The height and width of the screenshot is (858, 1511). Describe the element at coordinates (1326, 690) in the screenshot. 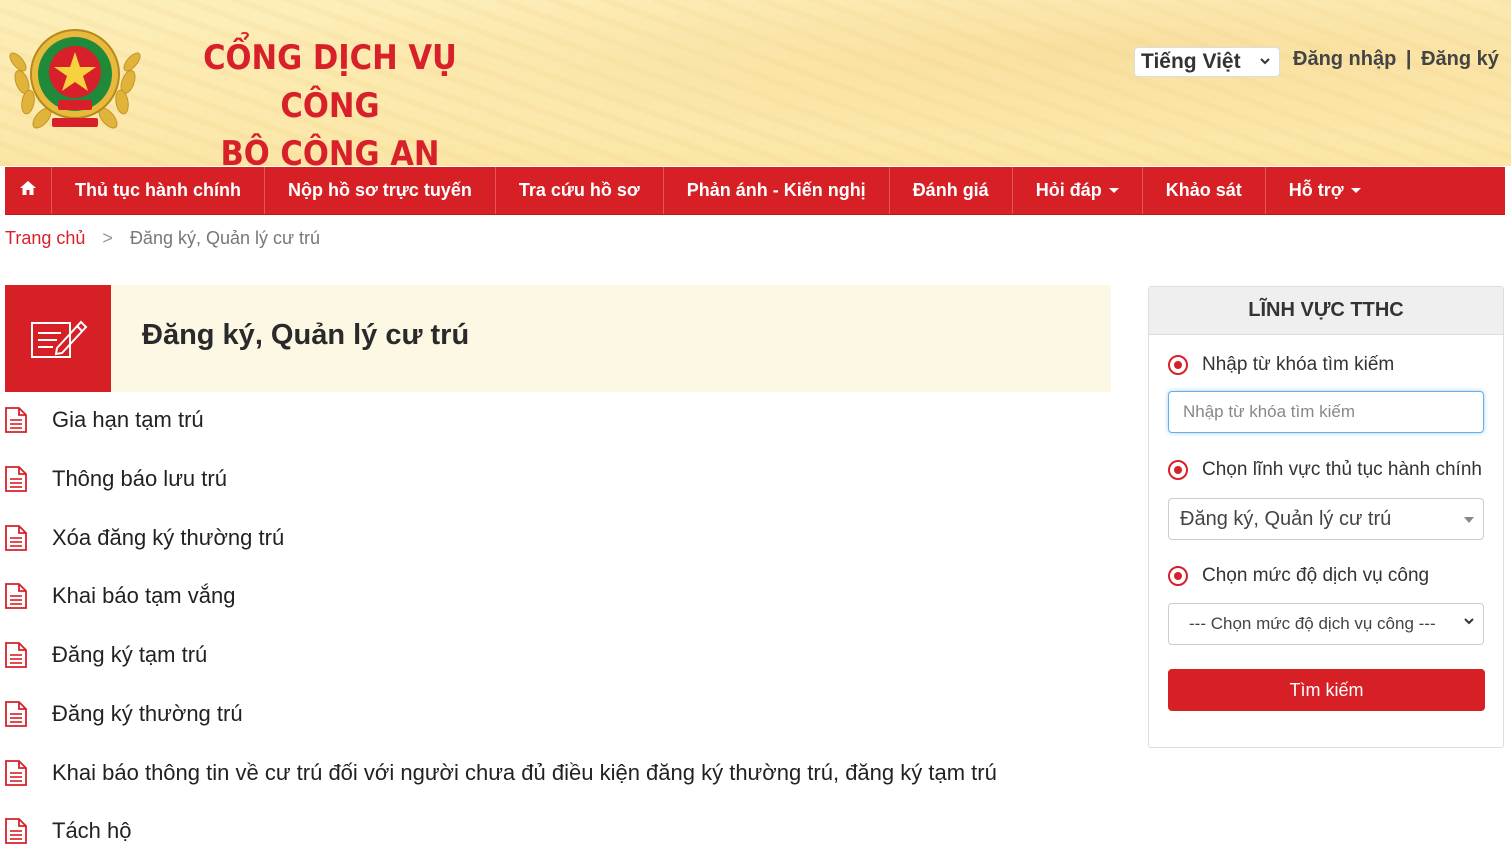

I see `search-button: Tìm kiếm` at that location.